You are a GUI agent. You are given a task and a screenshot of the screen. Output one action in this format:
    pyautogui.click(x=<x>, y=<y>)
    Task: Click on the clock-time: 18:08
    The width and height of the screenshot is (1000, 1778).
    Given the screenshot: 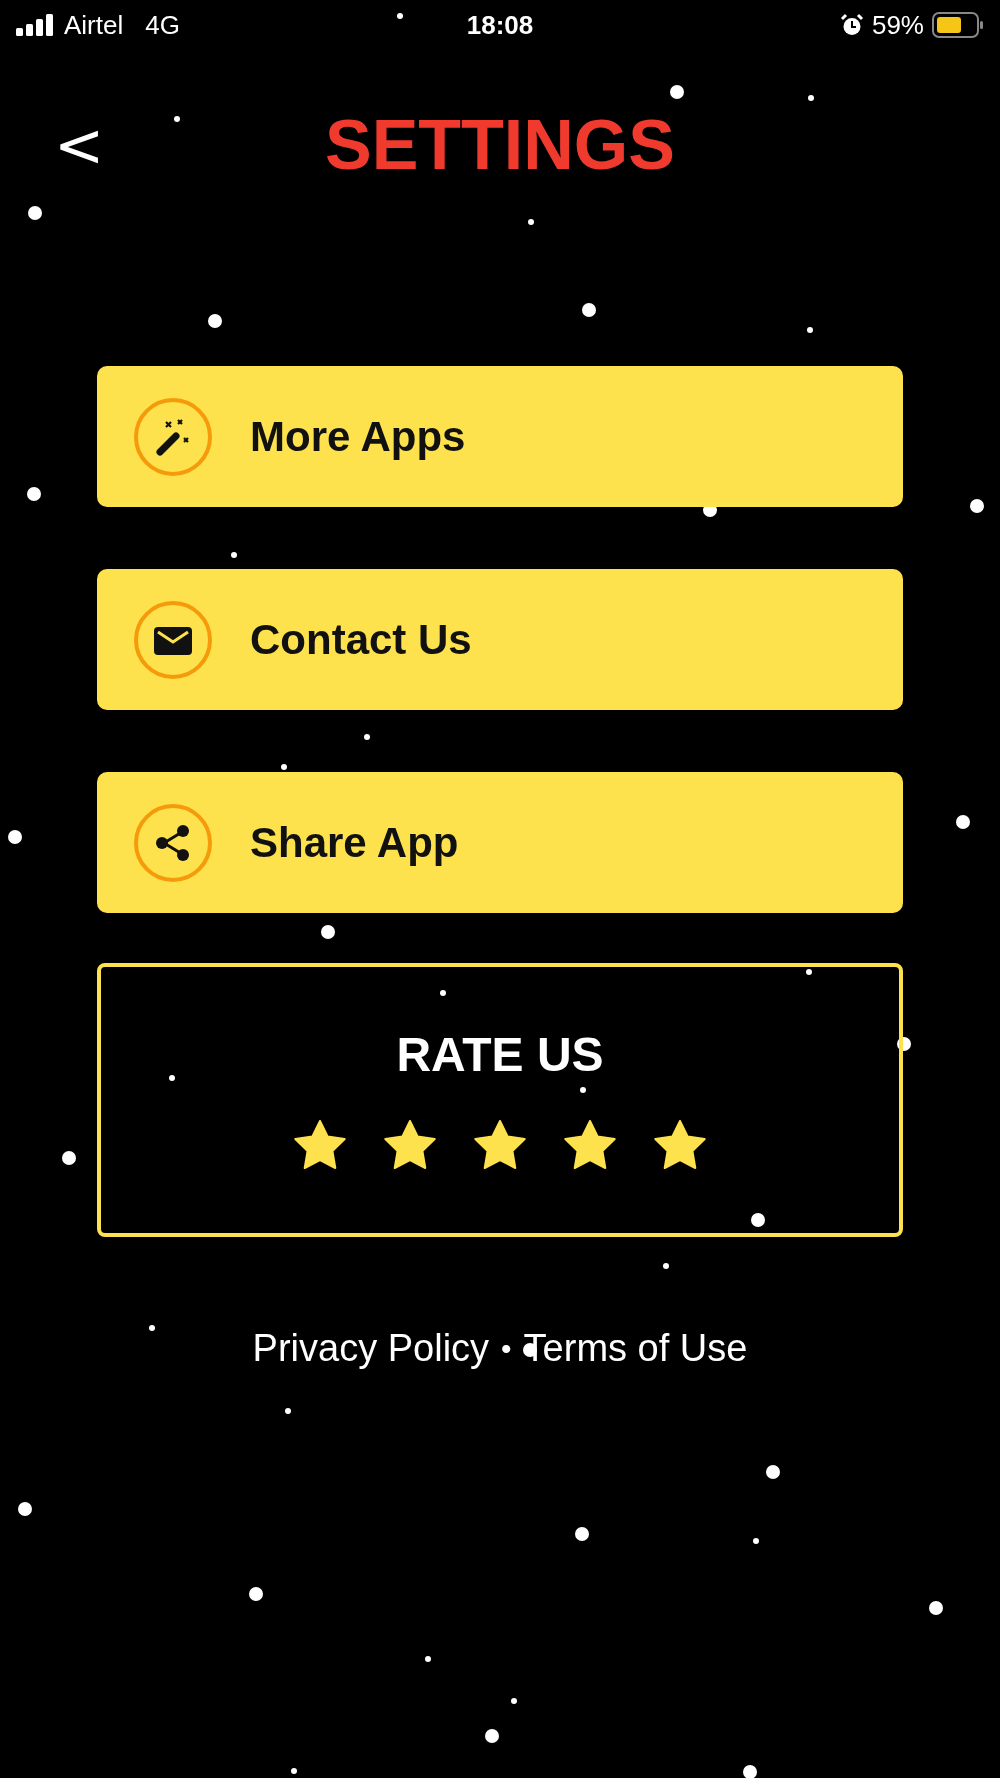 What is the action you would take?
    pyautogui.click(x=500, y=25)
    